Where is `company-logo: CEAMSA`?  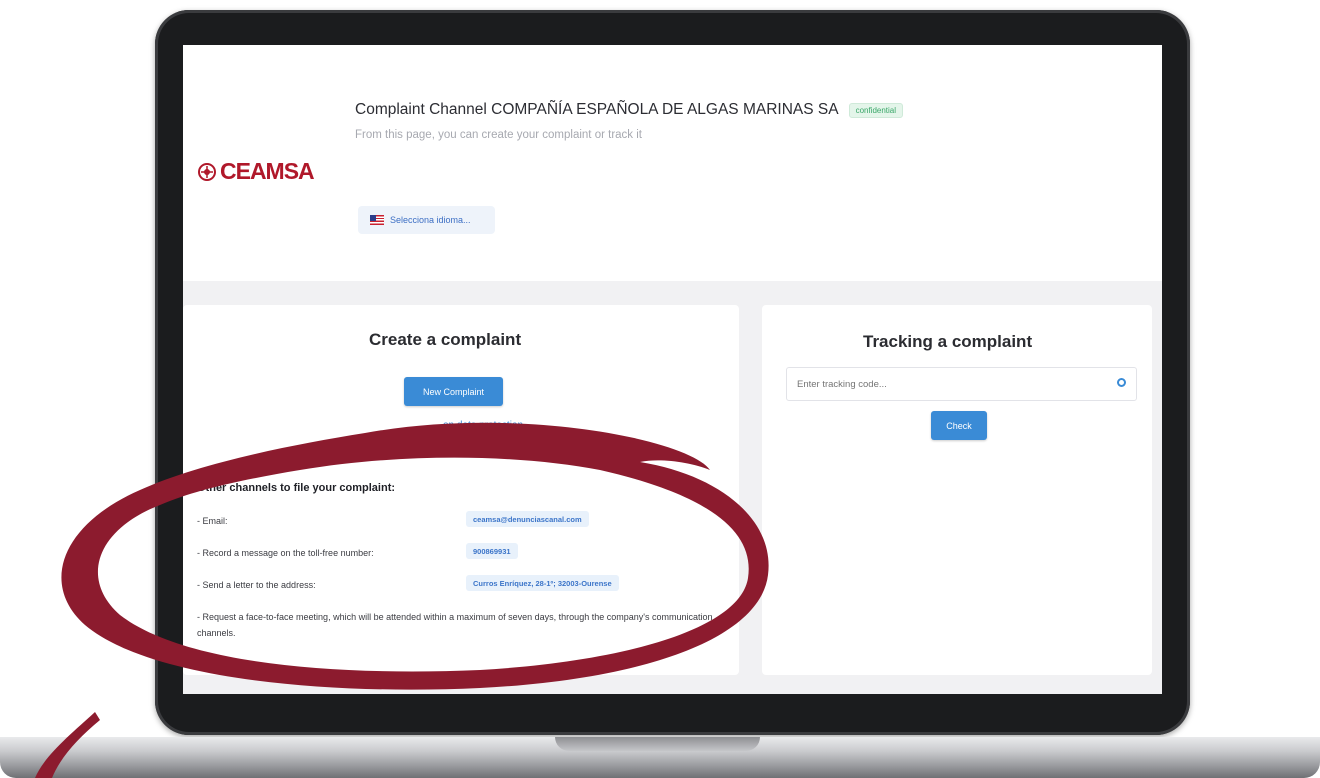
company-logo: CEAMSA is located at coordinates (256, 171).